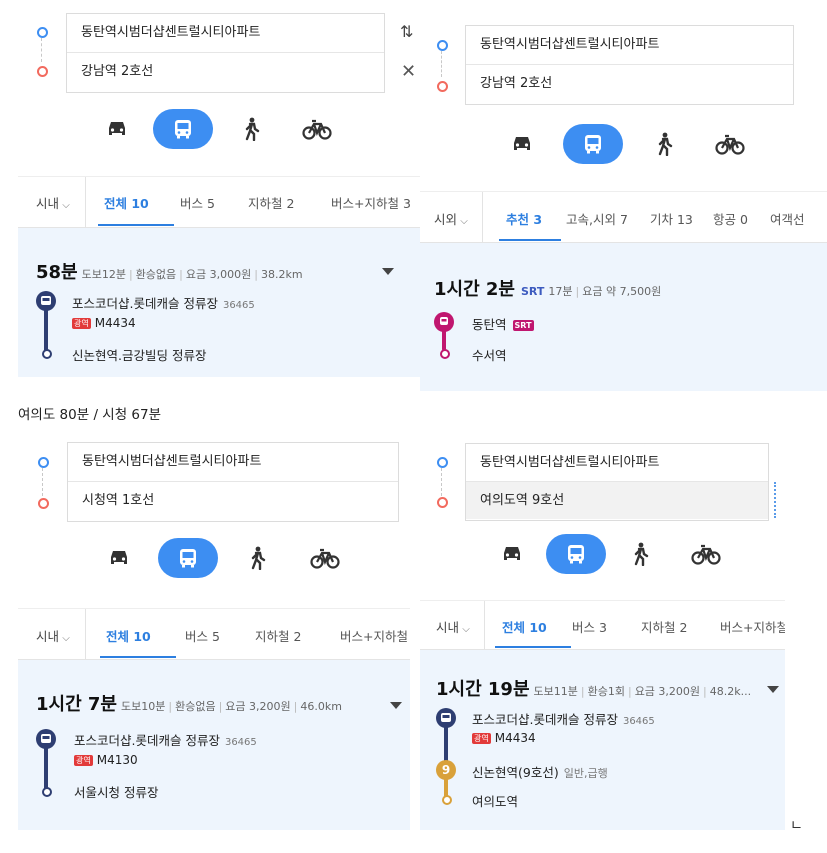  I want to click on transfer-station: 신논현역(9호선) 일반,급행, so click(540, 771).